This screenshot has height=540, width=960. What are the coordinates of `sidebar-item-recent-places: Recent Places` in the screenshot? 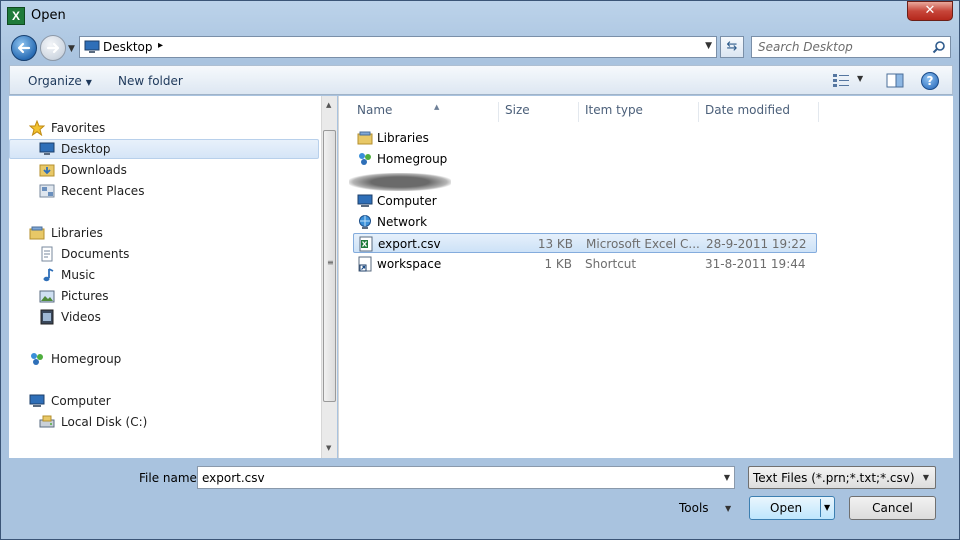 It's located at (91, 191).